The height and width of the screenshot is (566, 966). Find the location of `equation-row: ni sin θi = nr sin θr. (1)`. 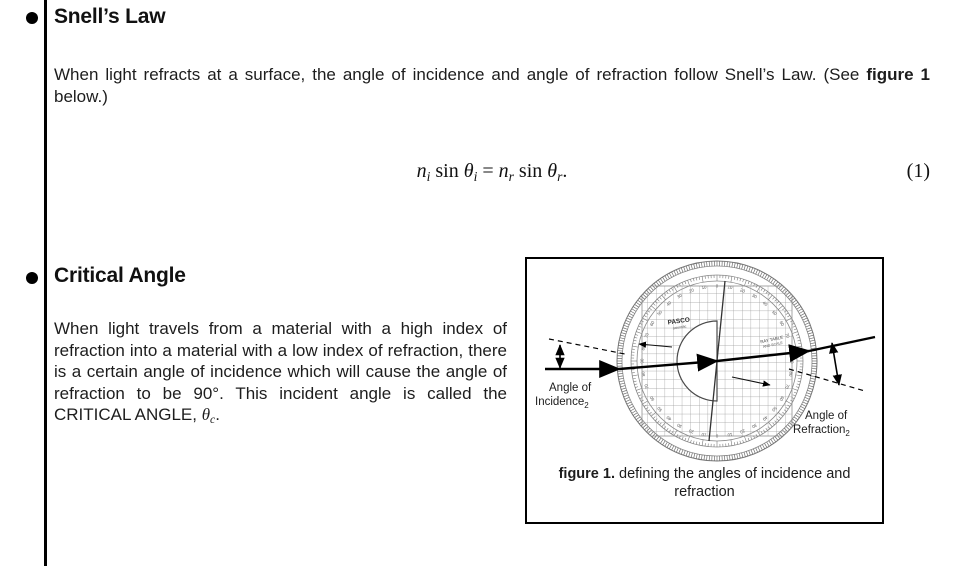

equation-row: ni sin θi = nr sin θr. (1) is located at coordinates (492, 177).